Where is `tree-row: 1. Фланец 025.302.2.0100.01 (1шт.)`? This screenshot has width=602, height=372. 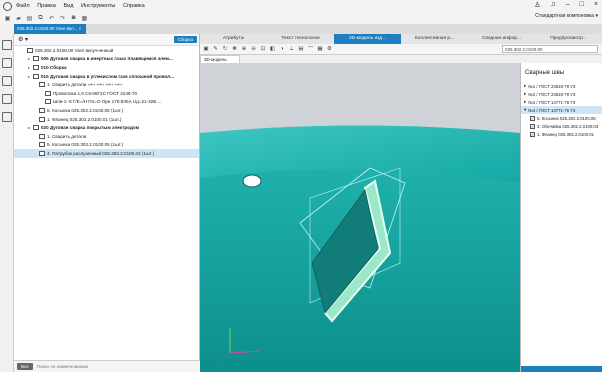 tree-row: 1. Фланец 025.302.2.0100.01 (1шт.) is located at coordinates (106, 119).